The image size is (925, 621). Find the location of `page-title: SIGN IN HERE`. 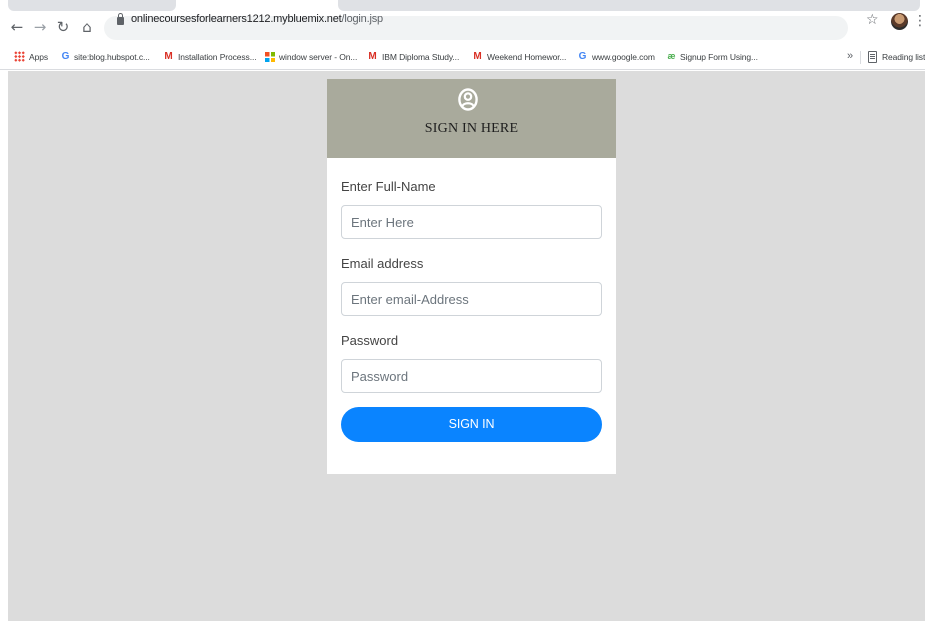

page-title: SIGN IN HERE is located at coordinates (471, 128).